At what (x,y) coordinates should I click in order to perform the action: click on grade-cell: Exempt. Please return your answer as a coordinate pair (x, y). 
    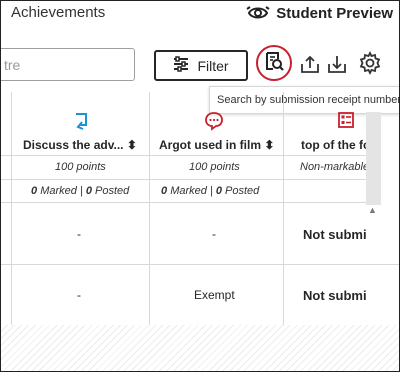
    Looking at the image, I should click on (214, 295).